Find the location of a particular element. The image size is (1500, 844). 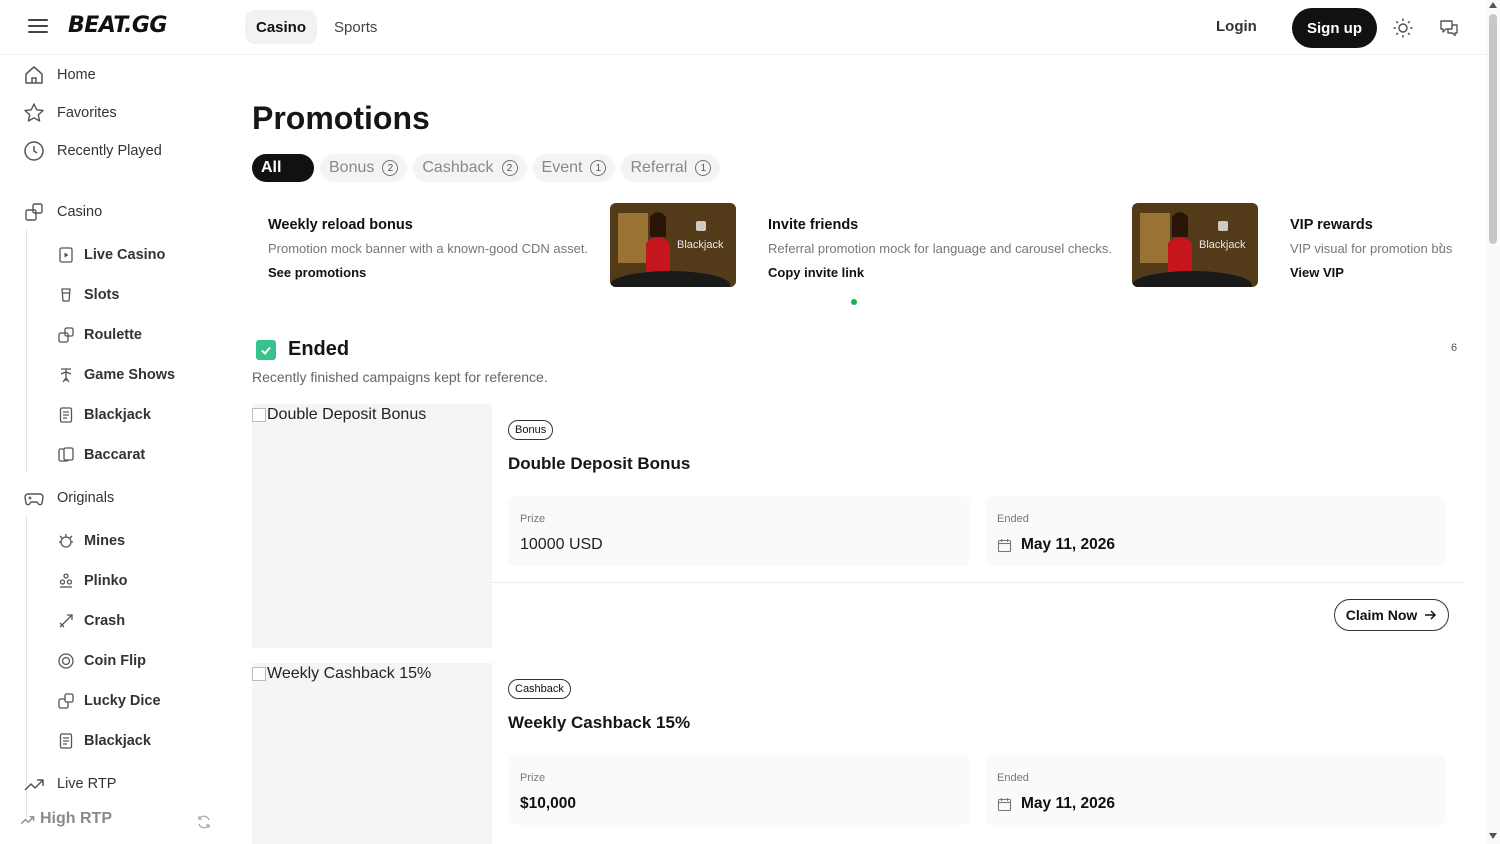

login-button: Login is located at coordinates (1236, 26).